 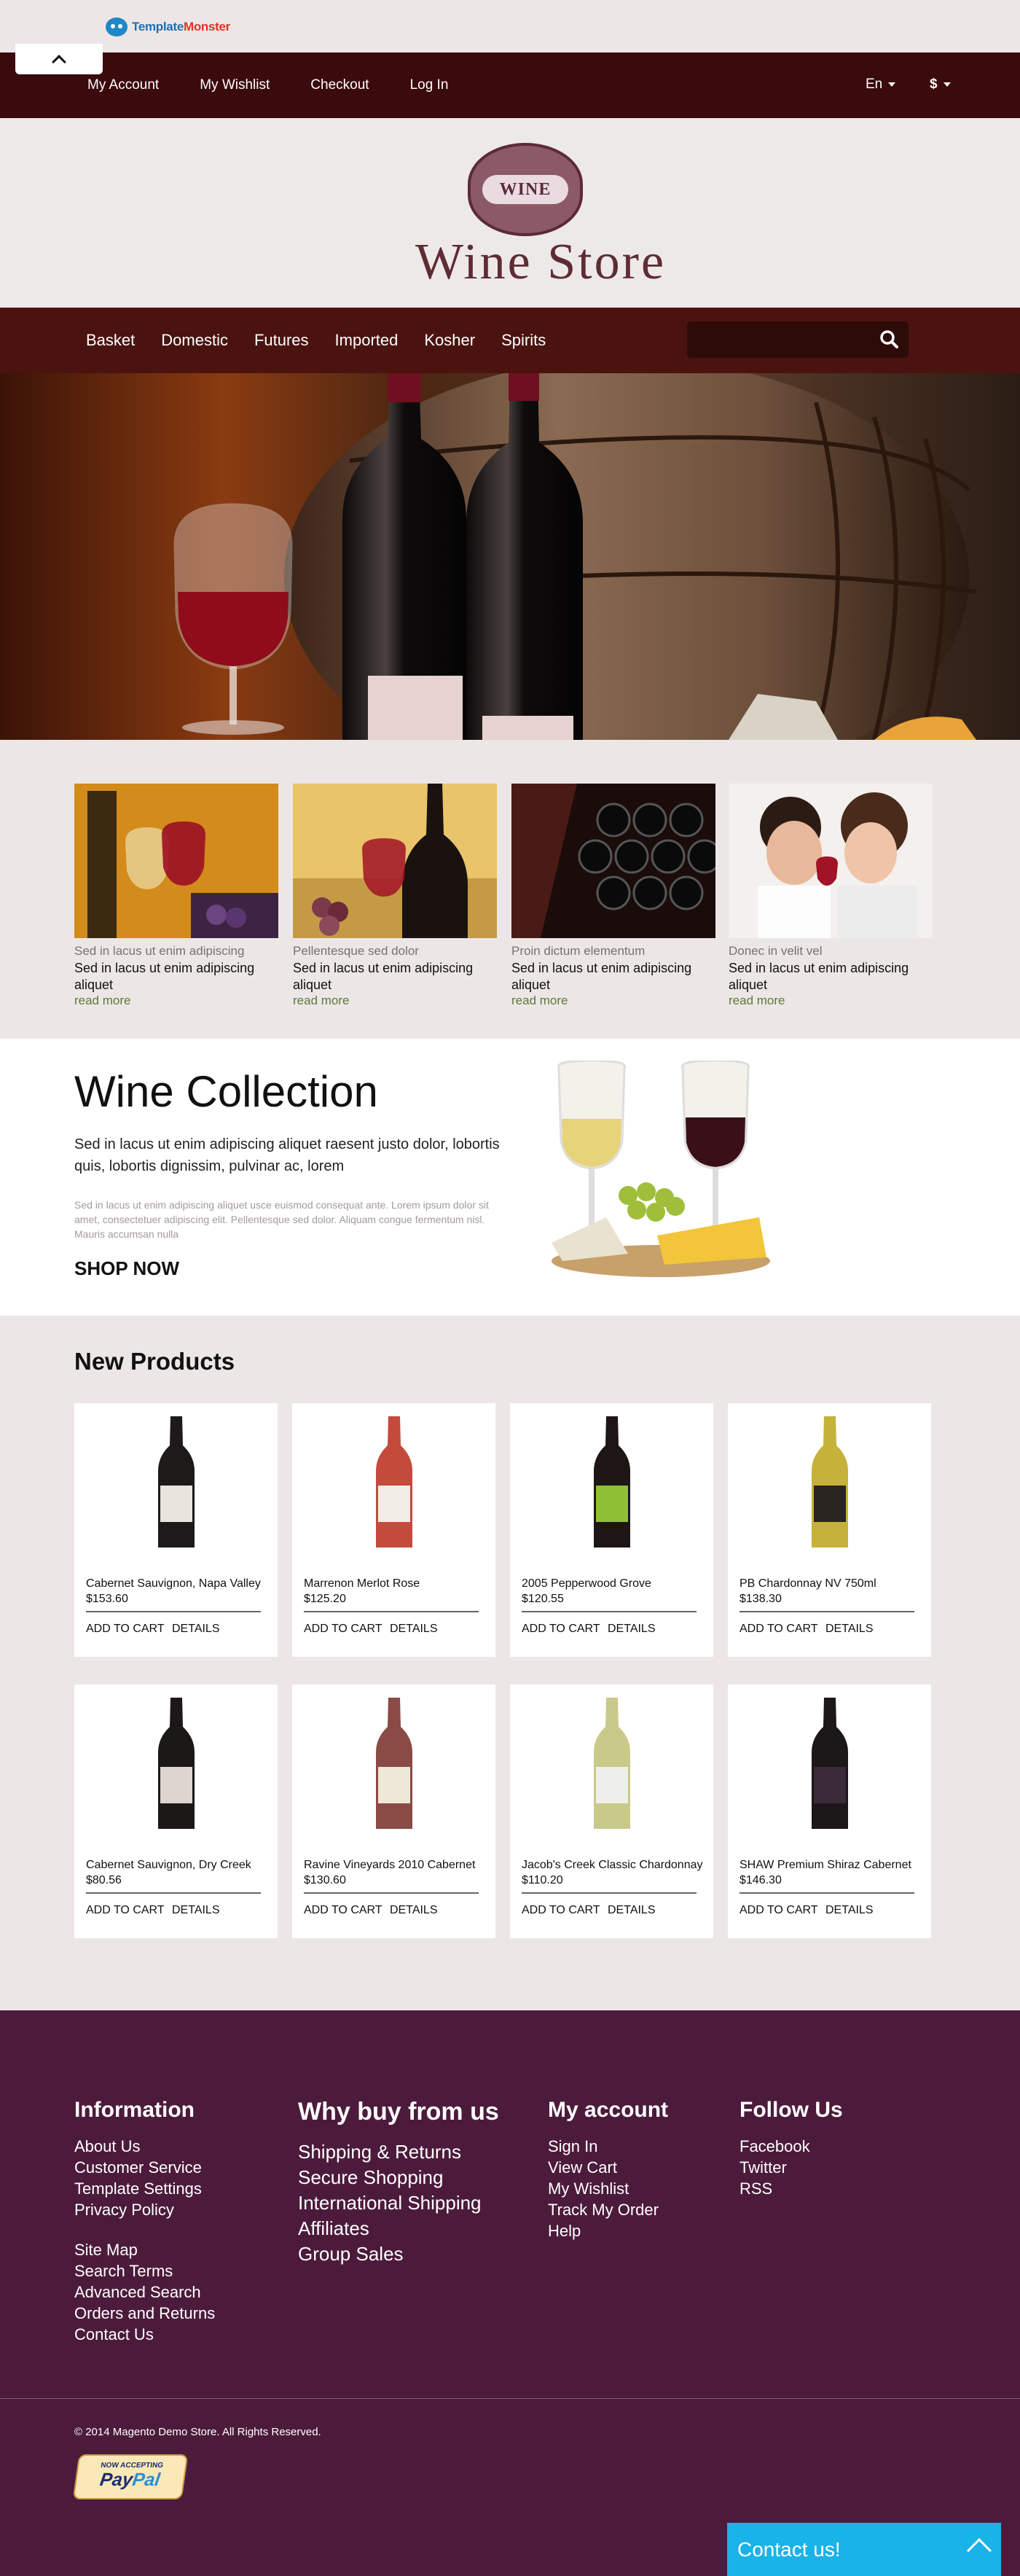 What do you see at coordinates (281, 340) in the screenshot?
I see `nav-futures: Futures` at bounding box center [281, 340].